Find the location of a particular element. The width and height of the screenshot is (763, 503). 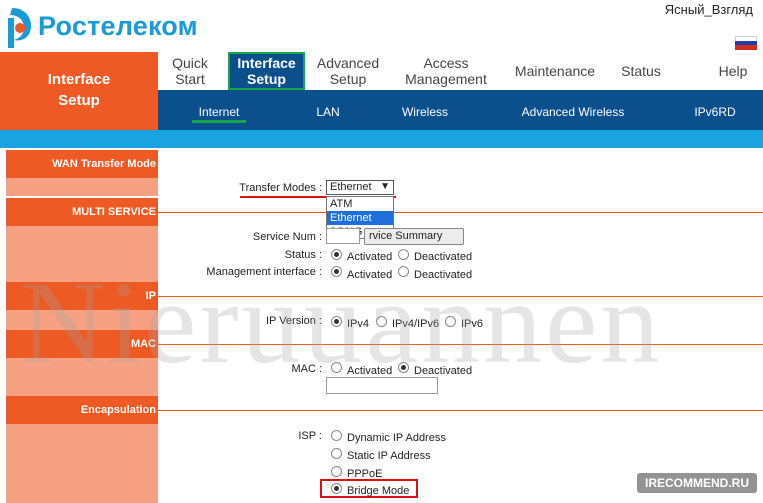

tab-access-management: Access Management is located at coordinates (446, 71).